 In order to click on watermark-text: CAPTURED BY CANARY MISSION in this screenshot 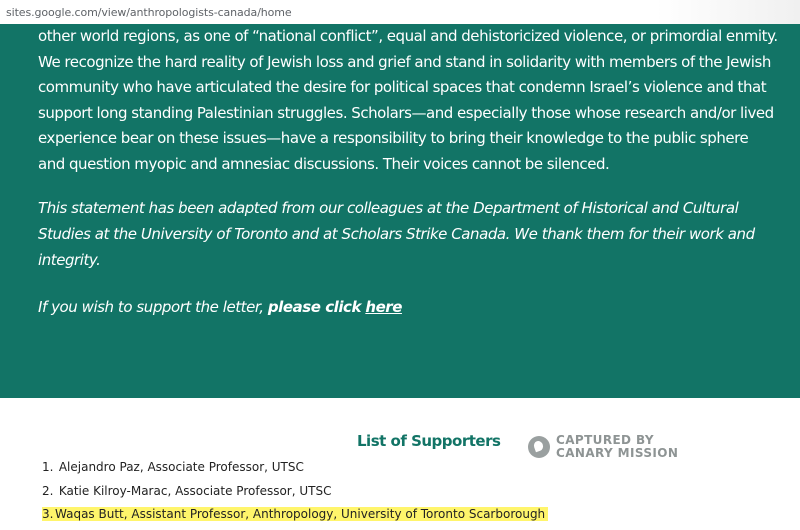, I will do `click(617, 447)`.